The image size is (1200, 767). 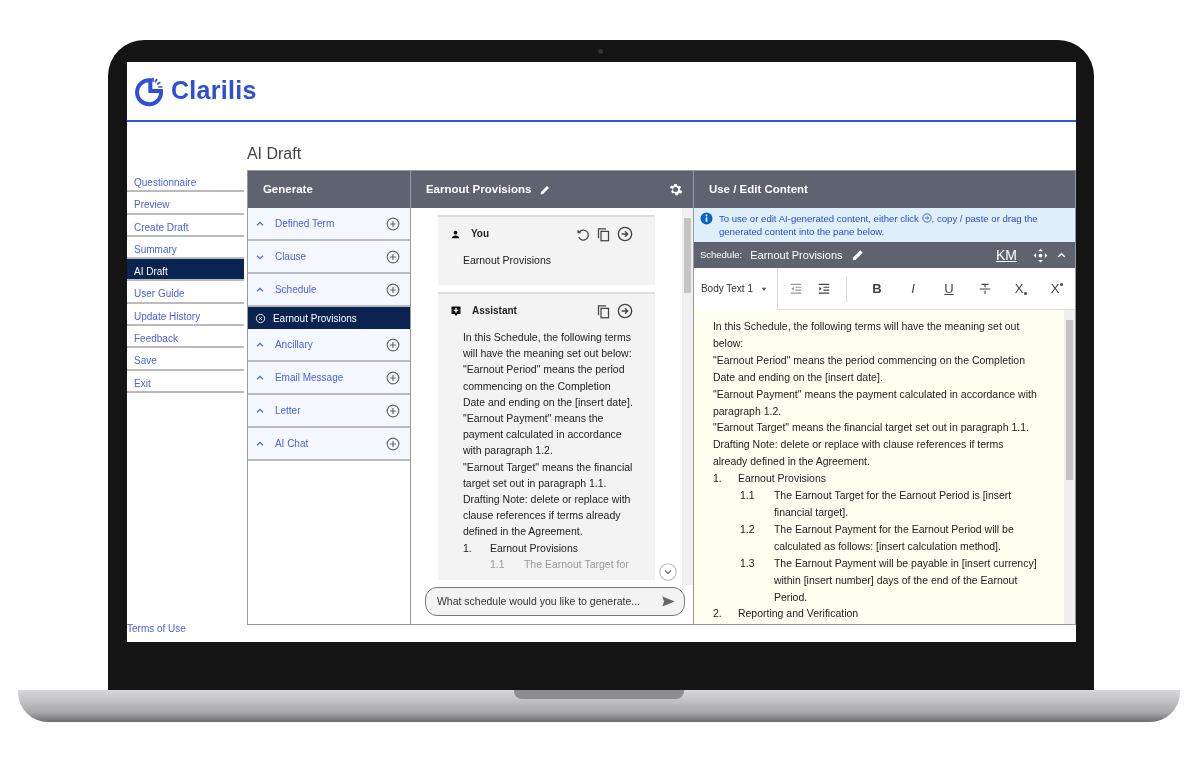 I want to click on section-label: Clause, so click(x=291, y=257).